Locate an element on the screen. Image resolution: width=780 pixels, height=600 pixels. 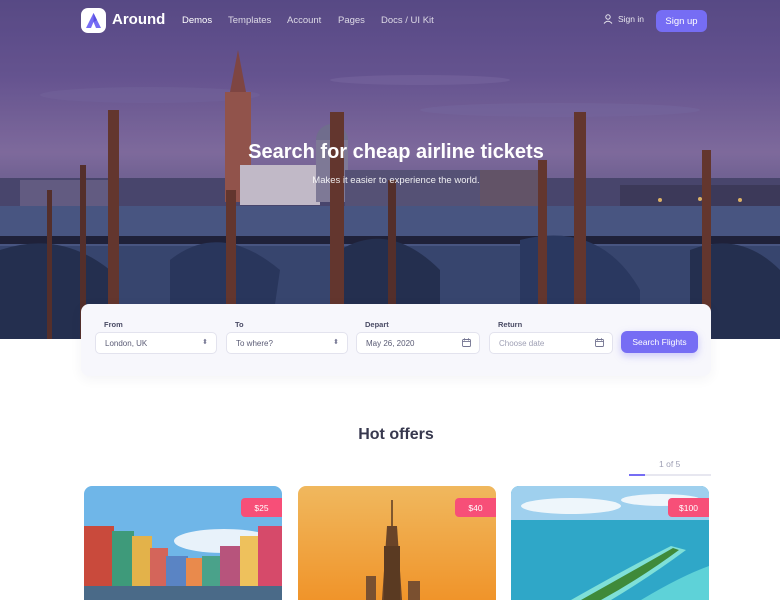
user-icon is located at coordinates (608, 19).